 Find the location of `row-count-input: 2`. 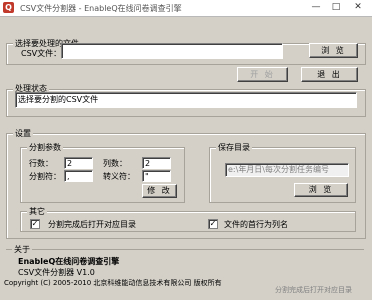

row-count-input: 2 is located at coordinates (78, 163).